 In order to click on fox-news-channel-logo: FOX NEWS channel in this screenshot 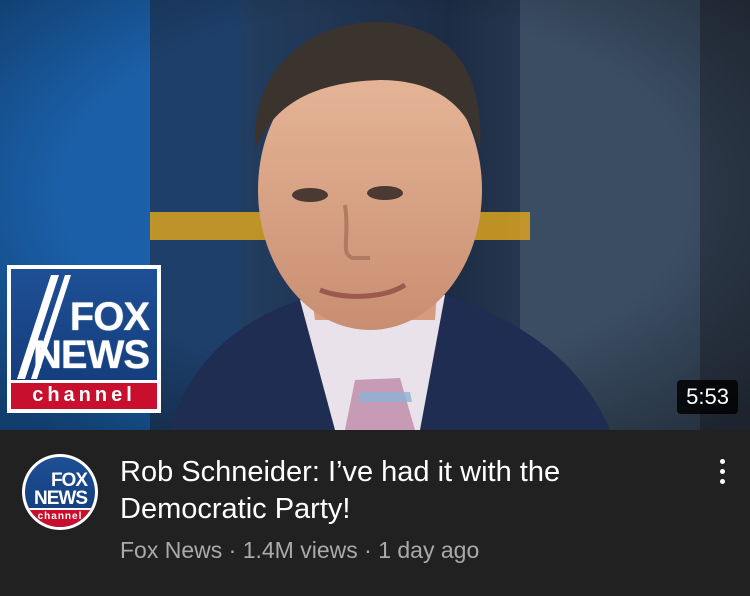, I will do `click(84, 339)`.